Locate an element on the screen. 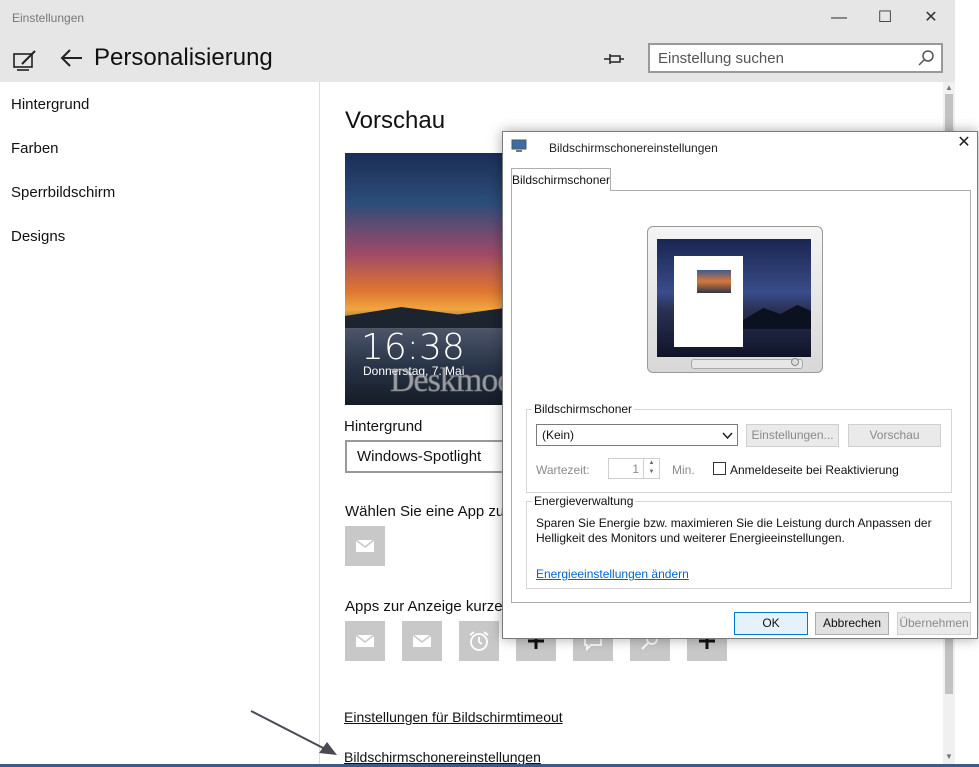  monitor-preview is located at coordinates (735, 299).